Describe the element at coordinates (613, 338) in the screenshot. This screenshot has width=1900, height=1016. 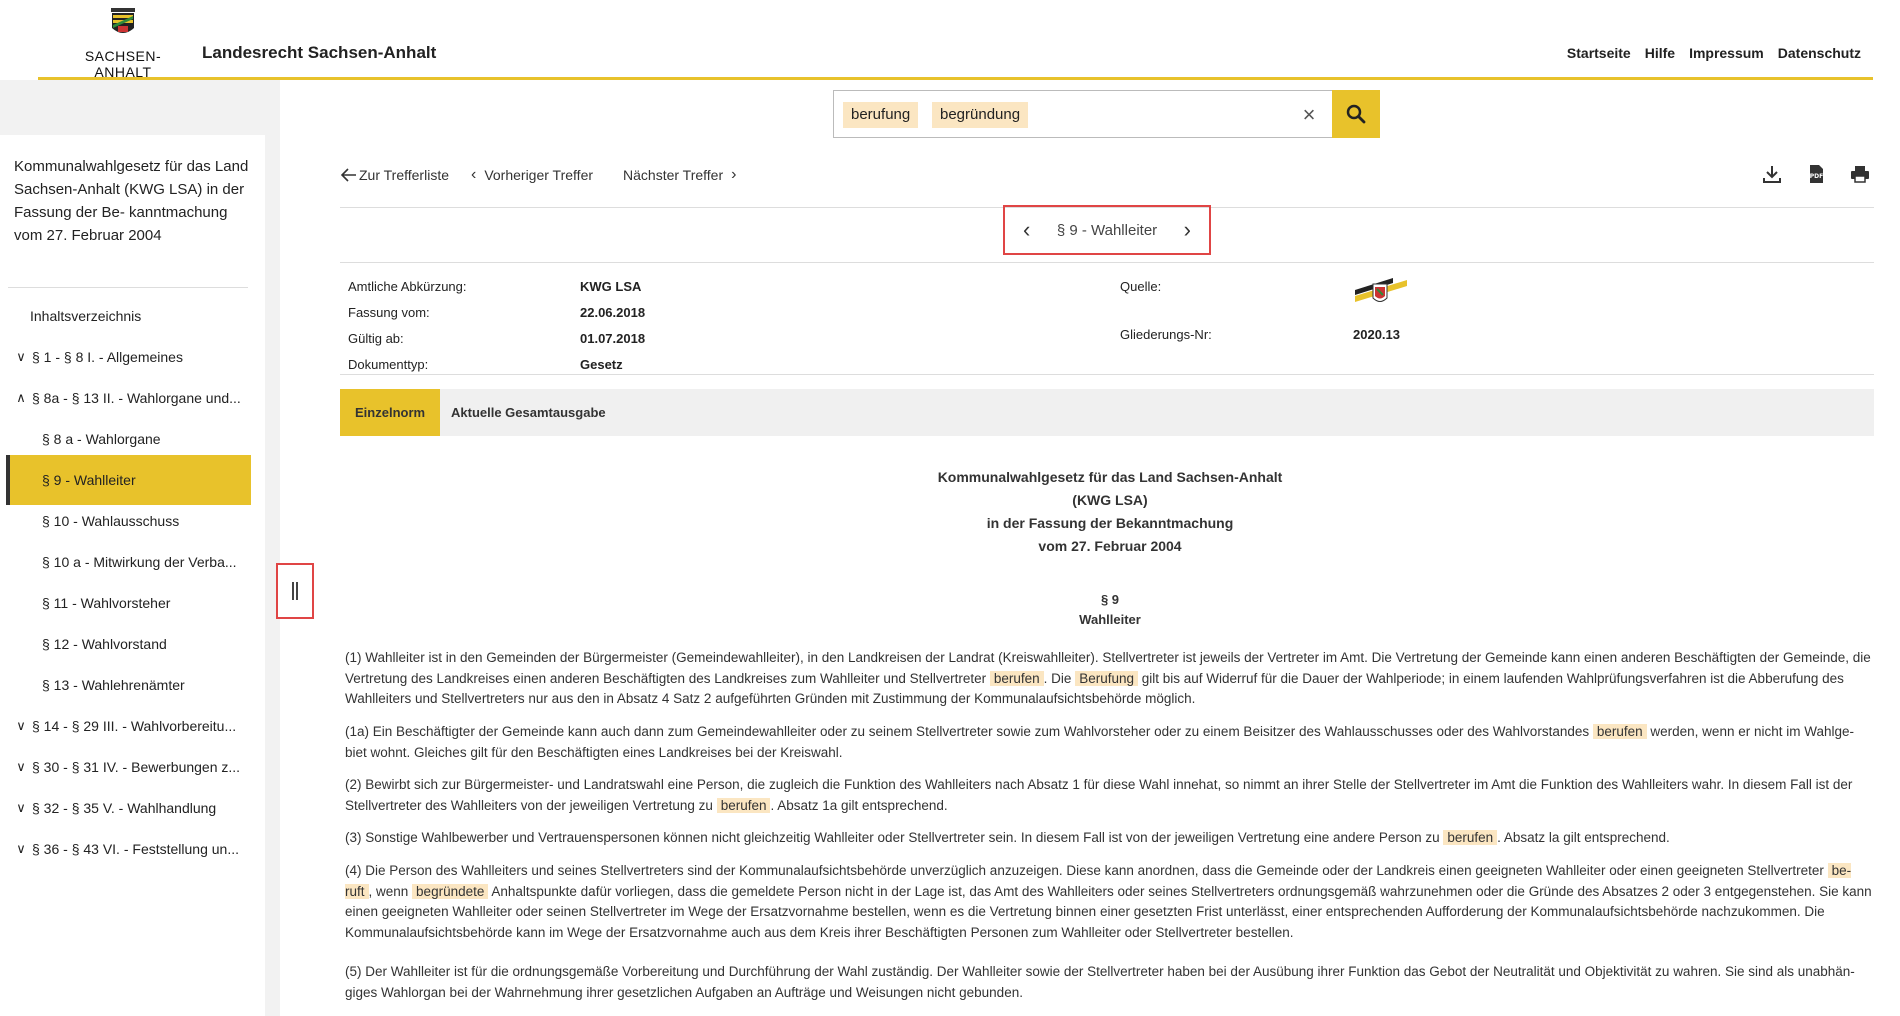
I see `meta-value: 01.07.2018` at that location.